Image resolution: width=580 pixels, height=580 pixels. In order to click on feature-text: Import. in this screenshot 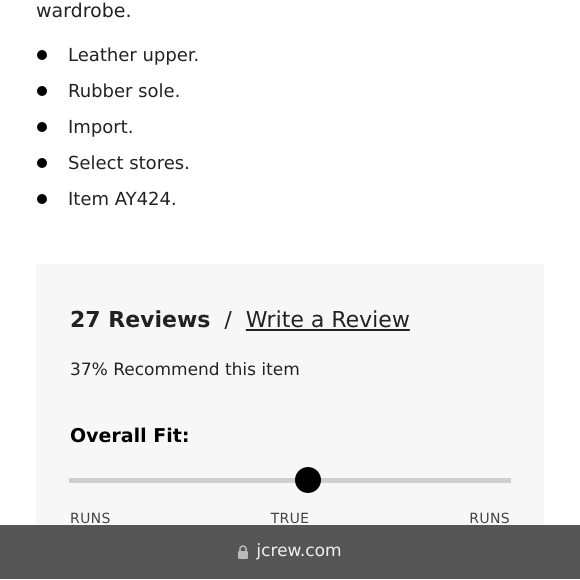, I will do `click(101, 128)`.